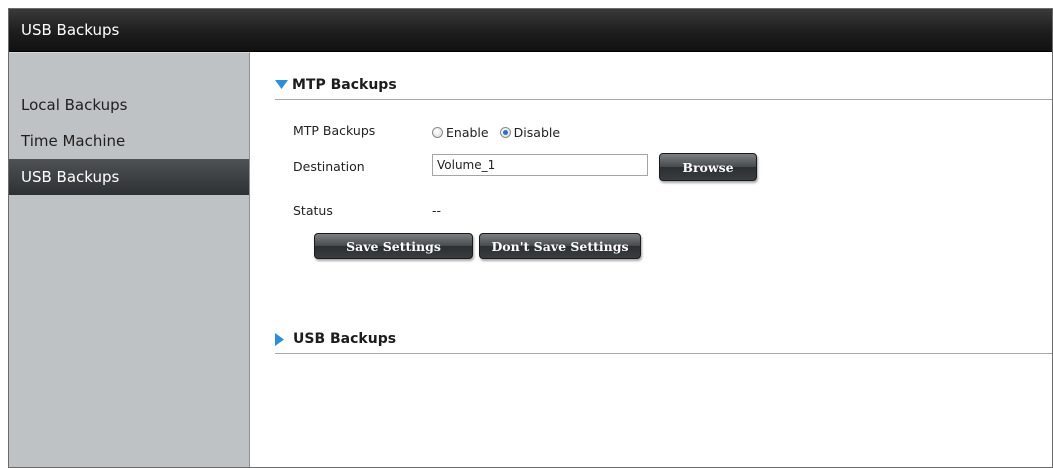  I want to click on dont-save-settings-button: Don't Save Settings, so click(560, 246).